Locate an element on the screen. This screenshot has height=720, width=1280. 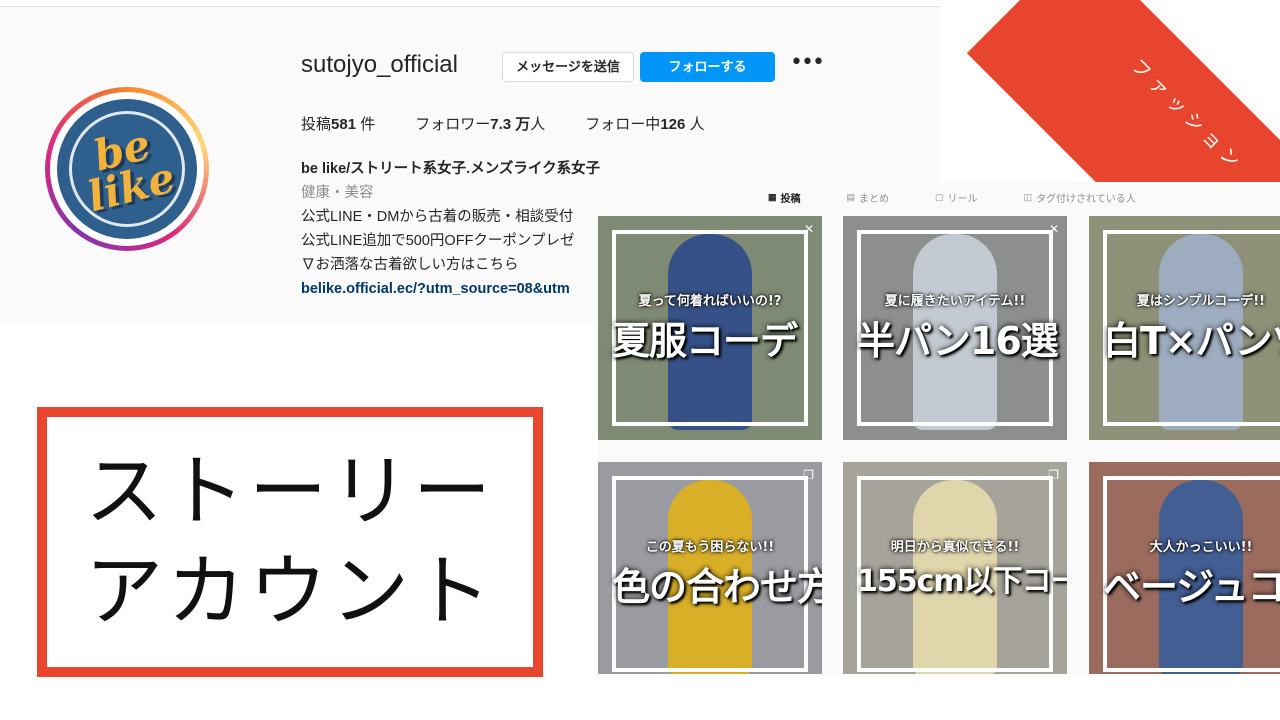
story-account-box: ストーリー アカウント is located at coordinates (290, 542).